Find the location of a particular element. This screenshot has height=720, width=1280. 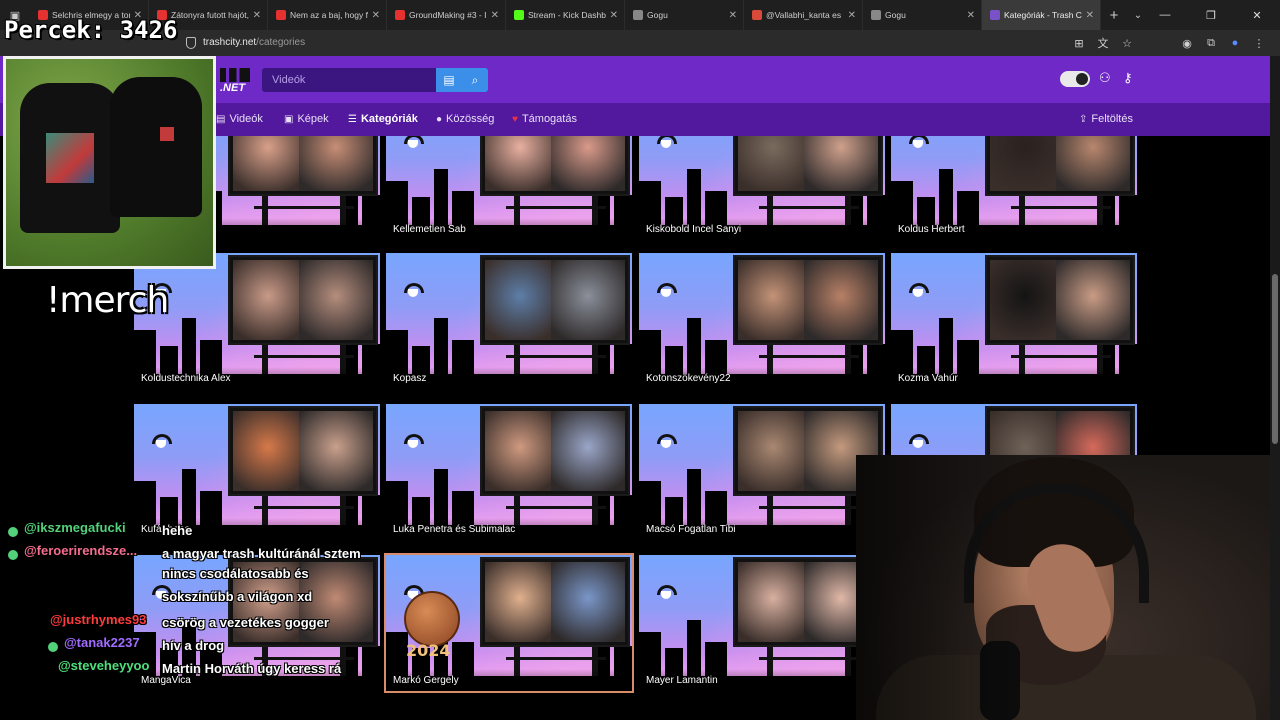

film-icon: ▤ is located at coordinates (449, 80).